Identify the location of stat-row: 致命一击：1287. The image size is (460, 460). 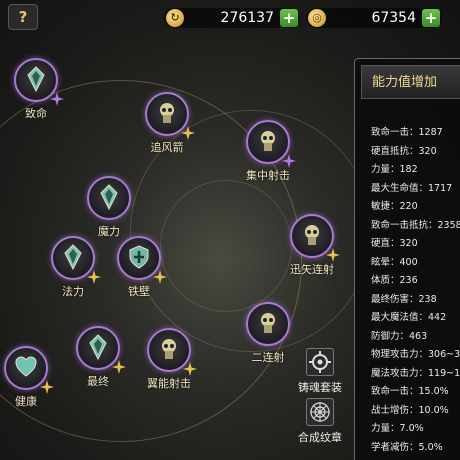
(407, 132).